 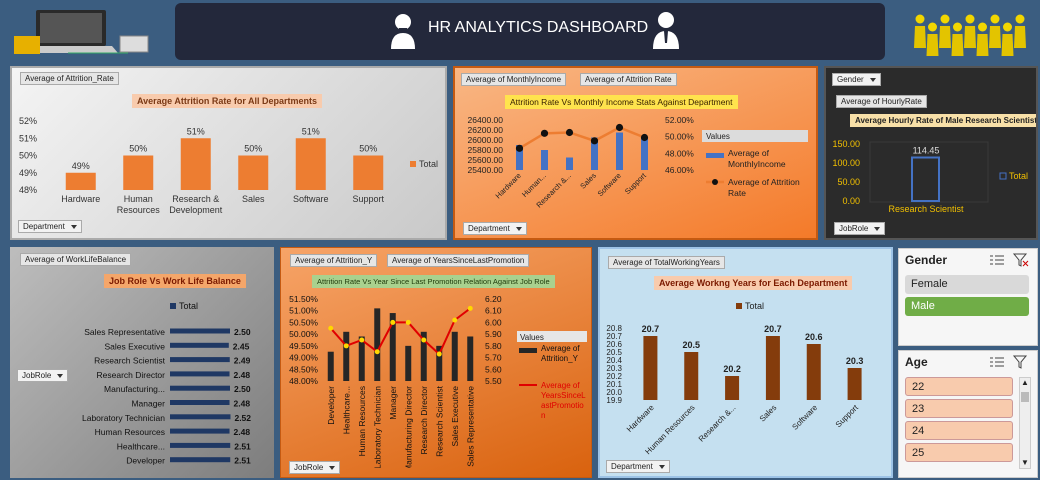 What do you see at coordinates (679, 170) in the screenshot?
I see `y2-tick-label: 46.00%` at bounding box center [679, 170].